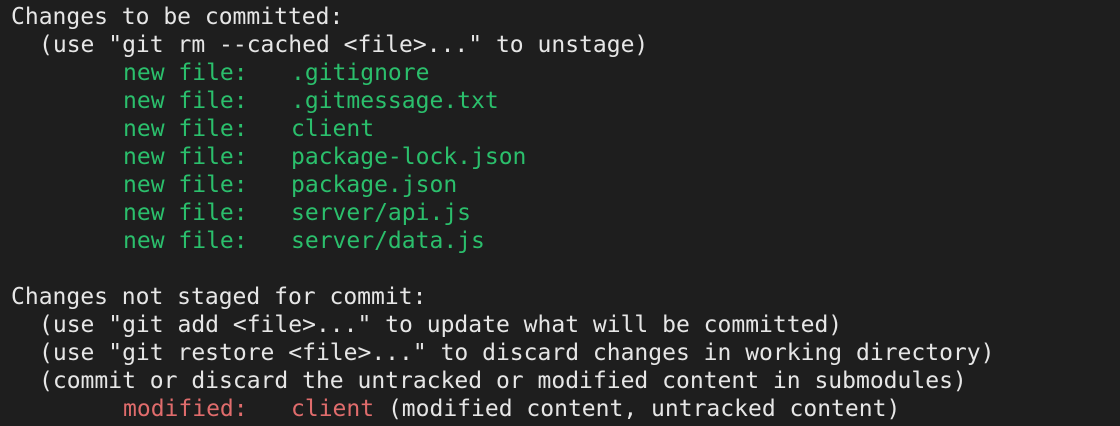  I want to click on entry-path: .gitignore, so click(360, 73).